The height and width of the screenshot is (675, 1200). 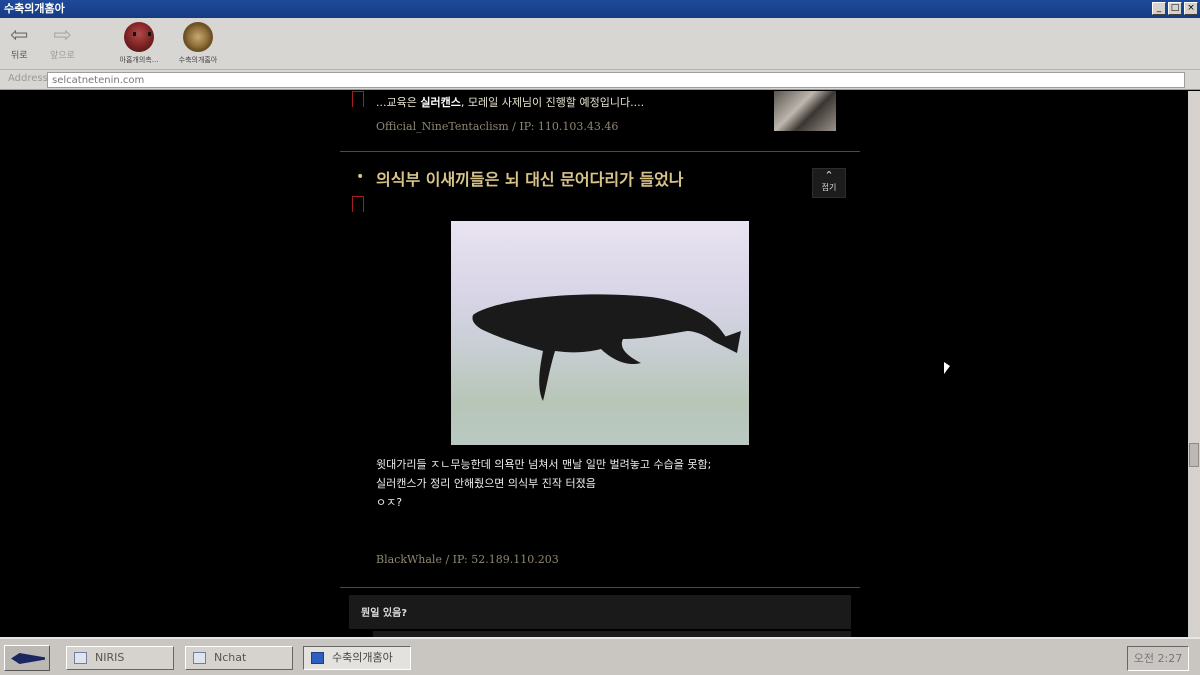 I want to click on vertical-scrollbar, so click(x=1194, y=364).